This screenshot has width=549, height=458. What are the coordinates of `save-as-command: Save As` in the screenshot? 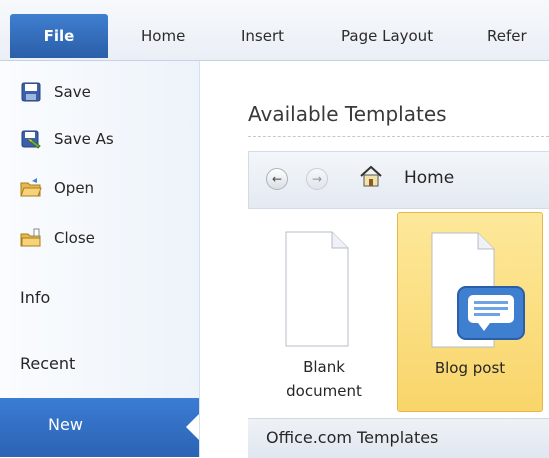 It's located at (67, 139).